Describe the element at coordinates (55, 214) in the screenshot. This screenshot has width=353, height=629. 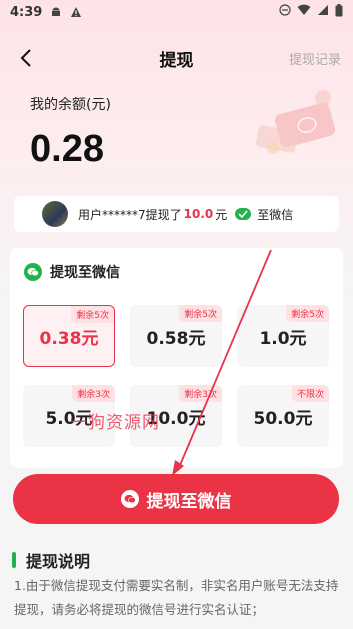
I see `avatar` at that location.